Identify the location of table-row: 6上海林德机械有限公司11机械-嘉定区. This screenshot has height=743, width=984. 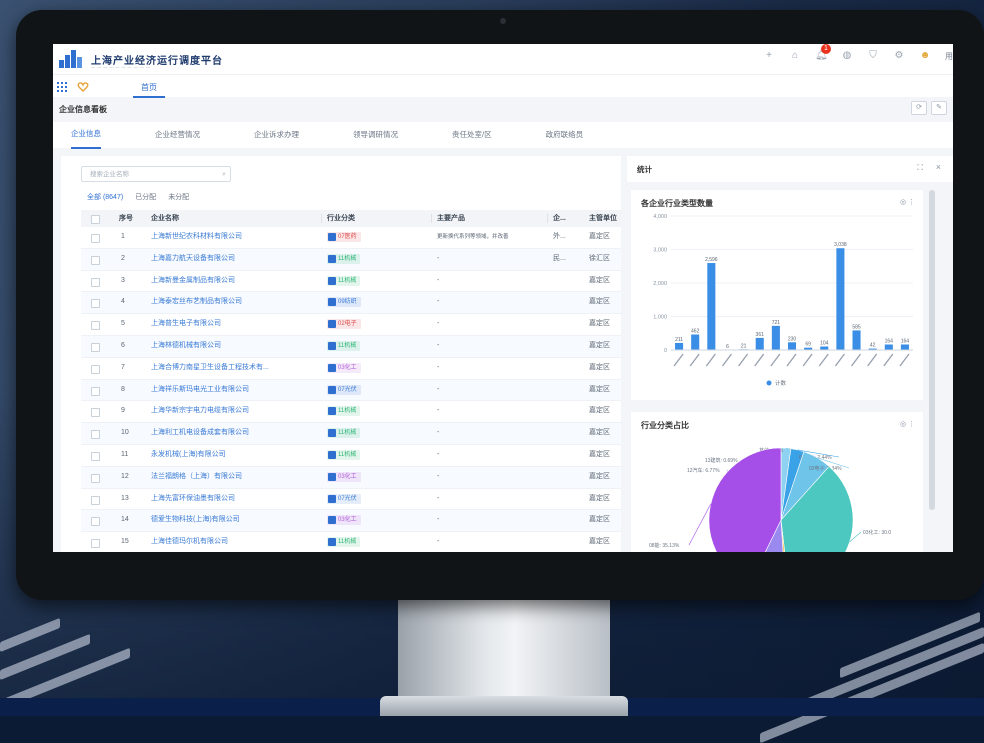
(351, 347).